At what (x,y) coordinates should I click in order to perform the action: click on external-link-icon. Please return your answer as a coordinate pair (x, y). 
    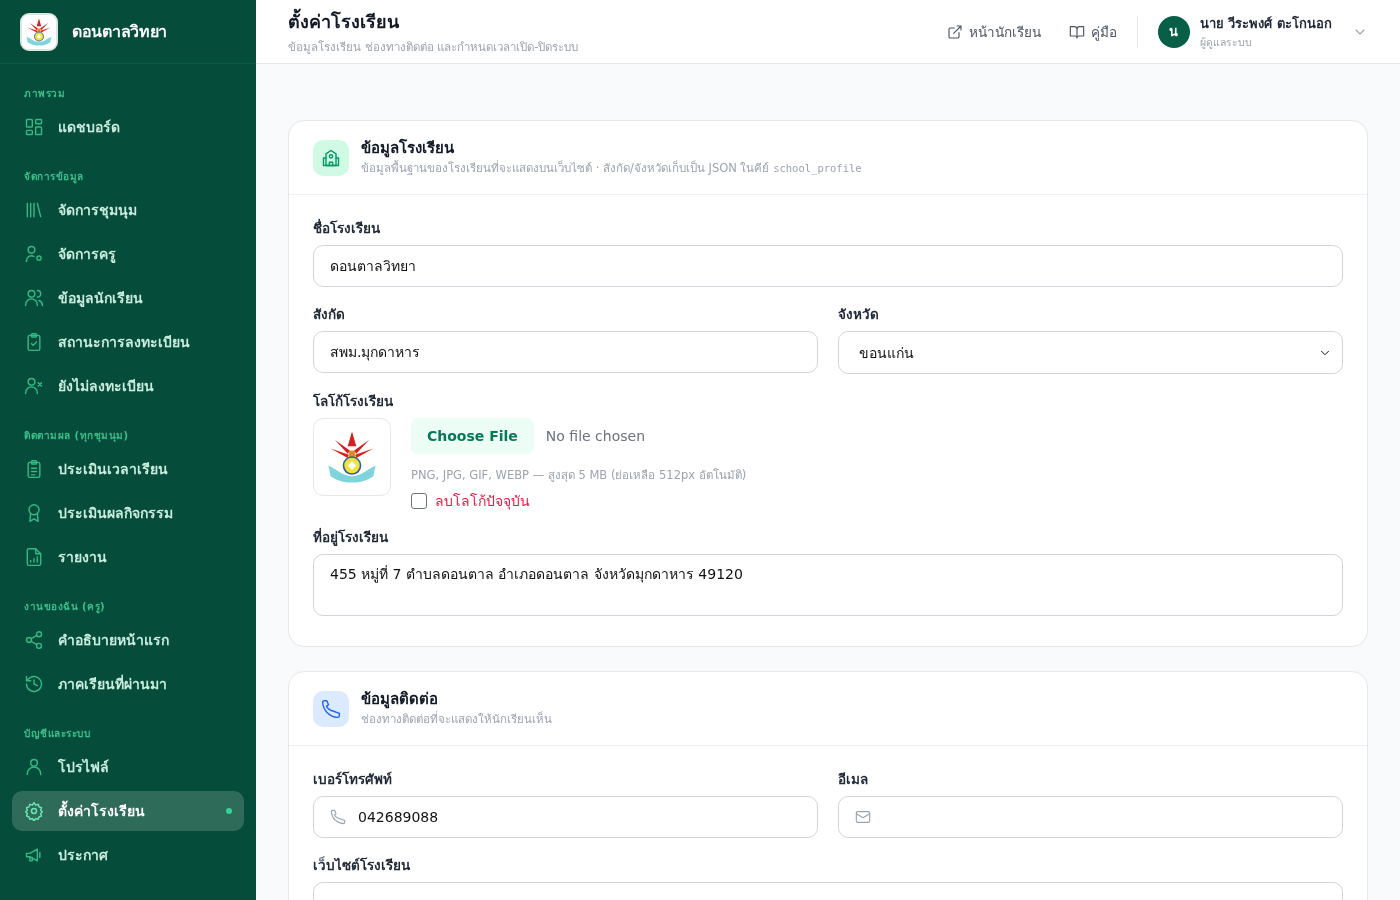
    Looking at the image, I should click on (954, 31).